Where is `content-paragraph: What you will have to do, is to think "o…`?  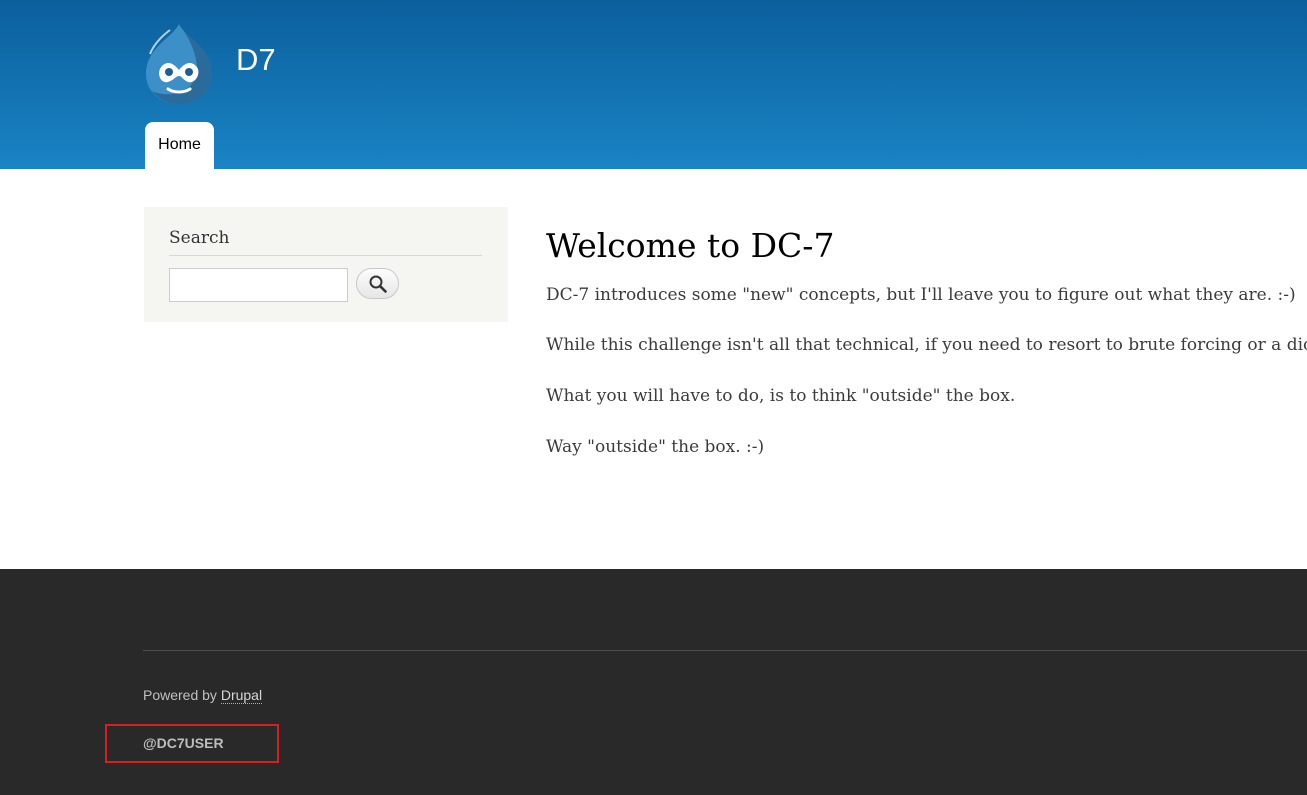
content-paragraph: What you will have to do, is to think "o… is located at coordinates (781, 396).